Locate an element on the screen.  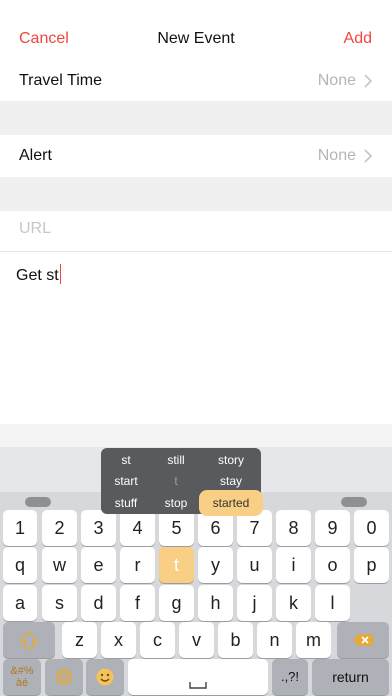
add-button: Add is located at coordinates (358, 39).